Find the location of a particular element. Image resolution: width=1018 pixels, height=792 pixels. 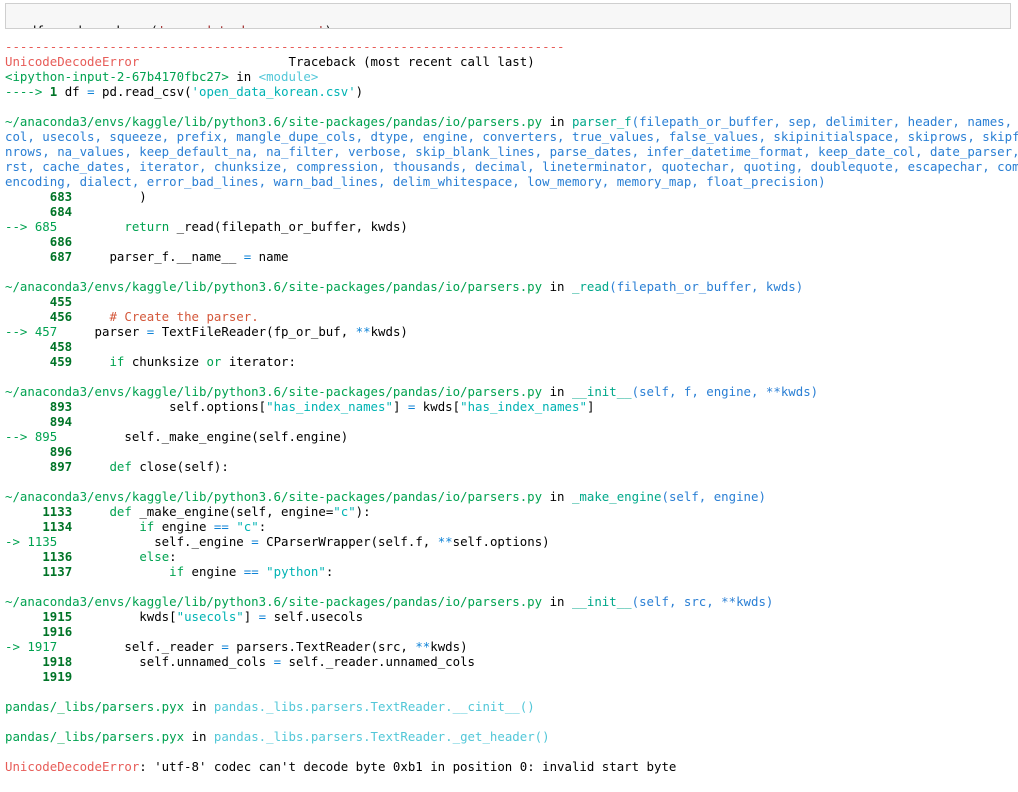

error-type: UnicodeDecodeError is located at coordinates (72, 61).